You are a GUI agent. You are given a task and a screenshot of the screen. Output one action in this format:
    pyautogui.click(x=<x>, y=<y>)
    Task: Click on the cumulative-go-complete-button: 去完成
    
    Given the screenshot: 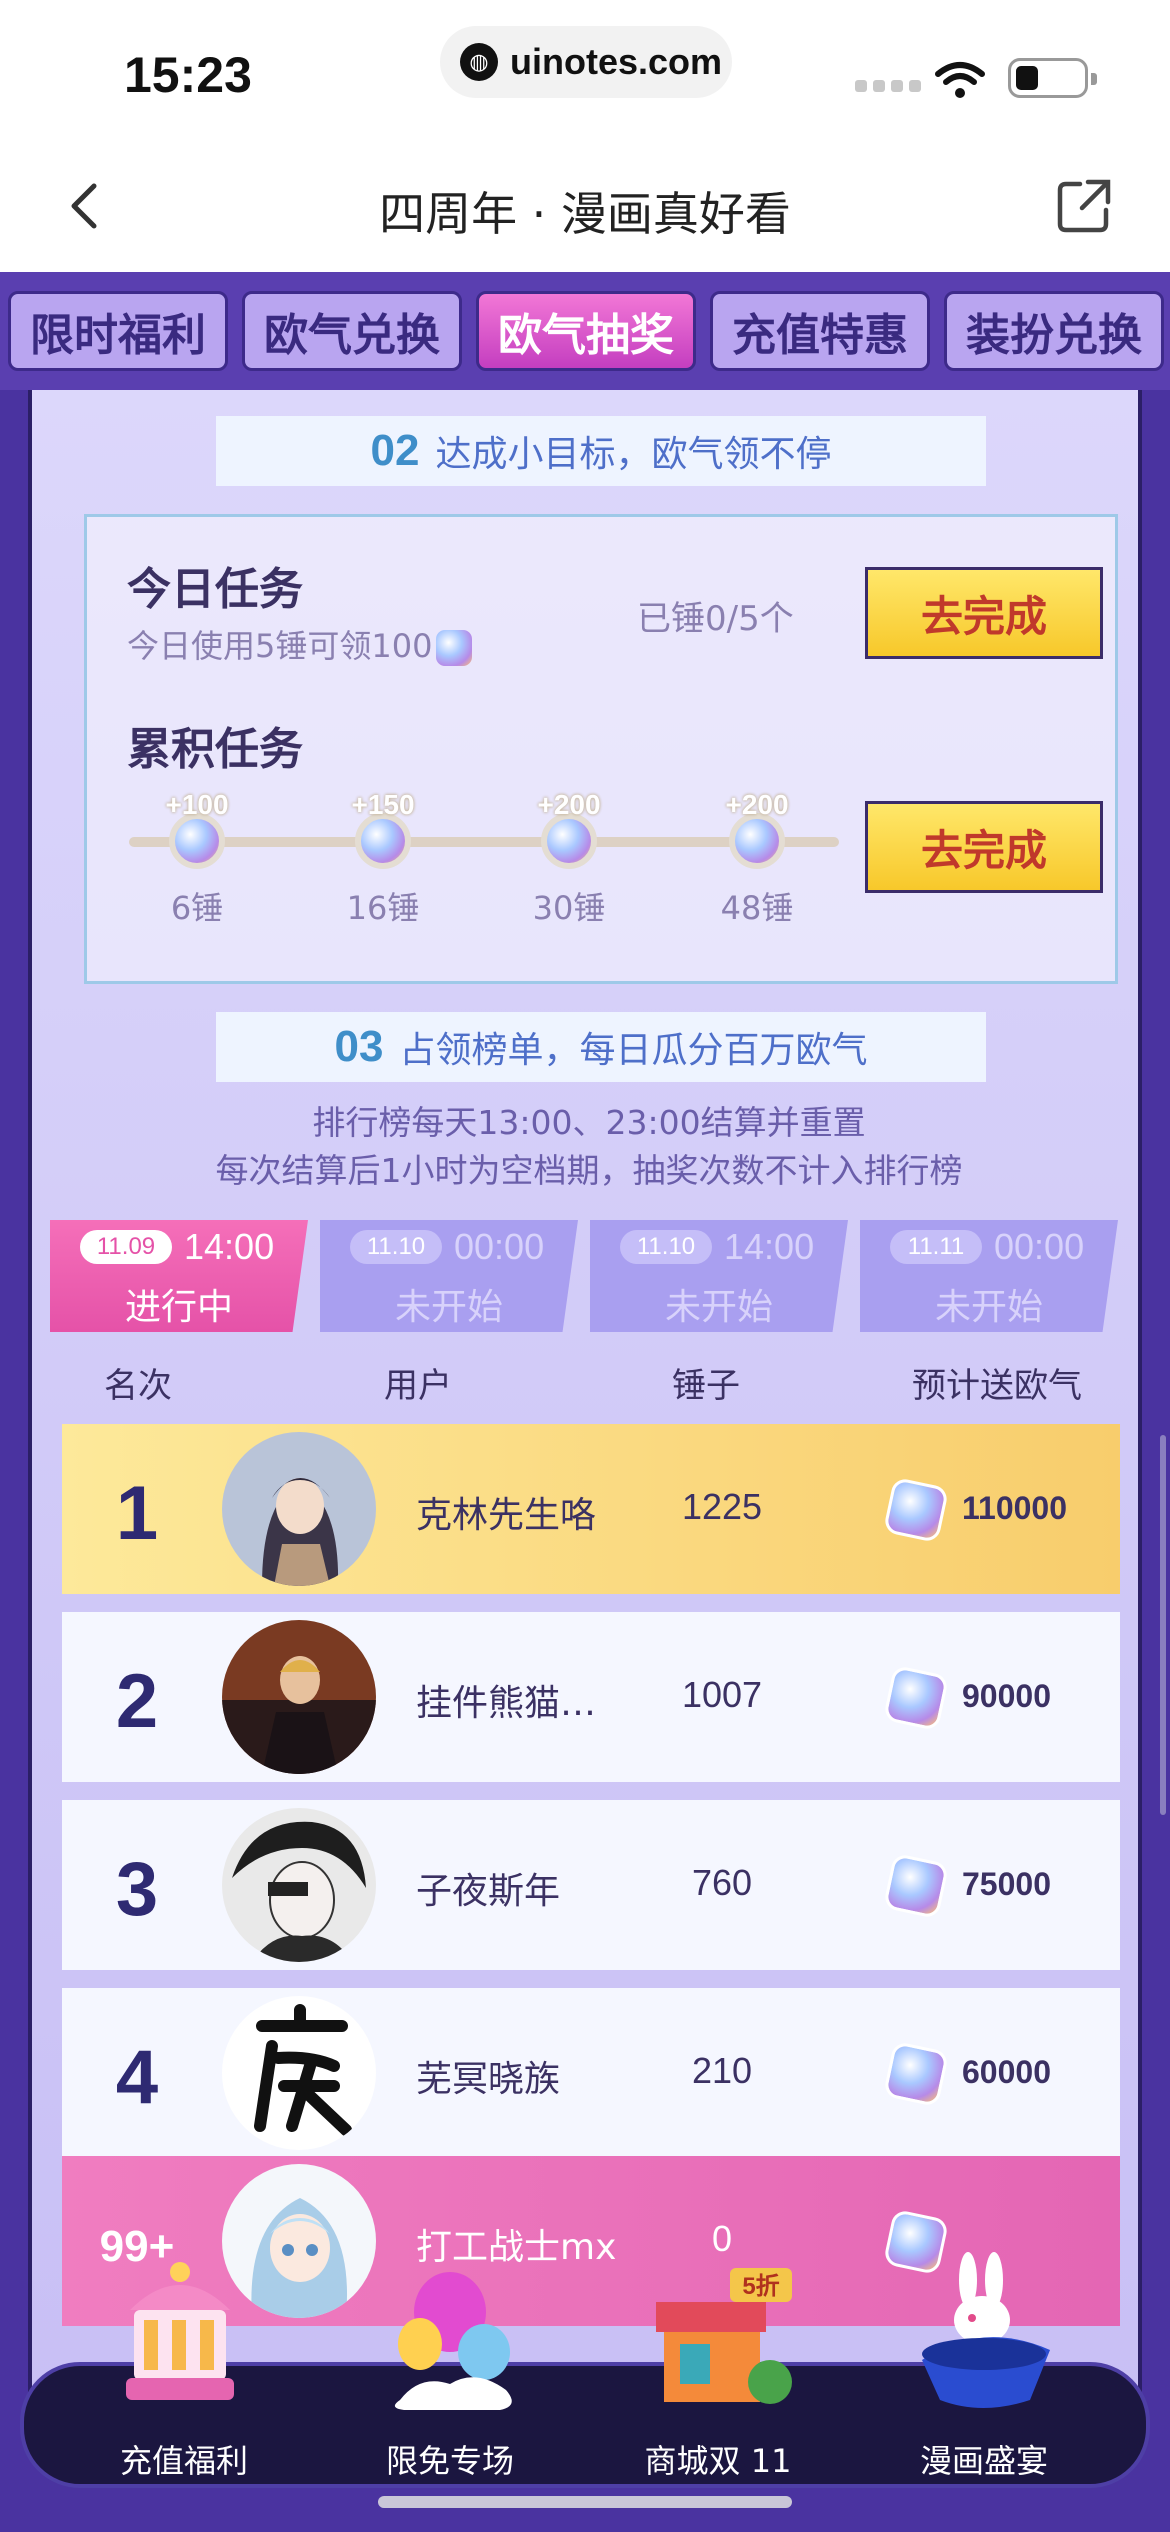 What is the action you would take?
    pyautogui.click(x=984, y=847)
    